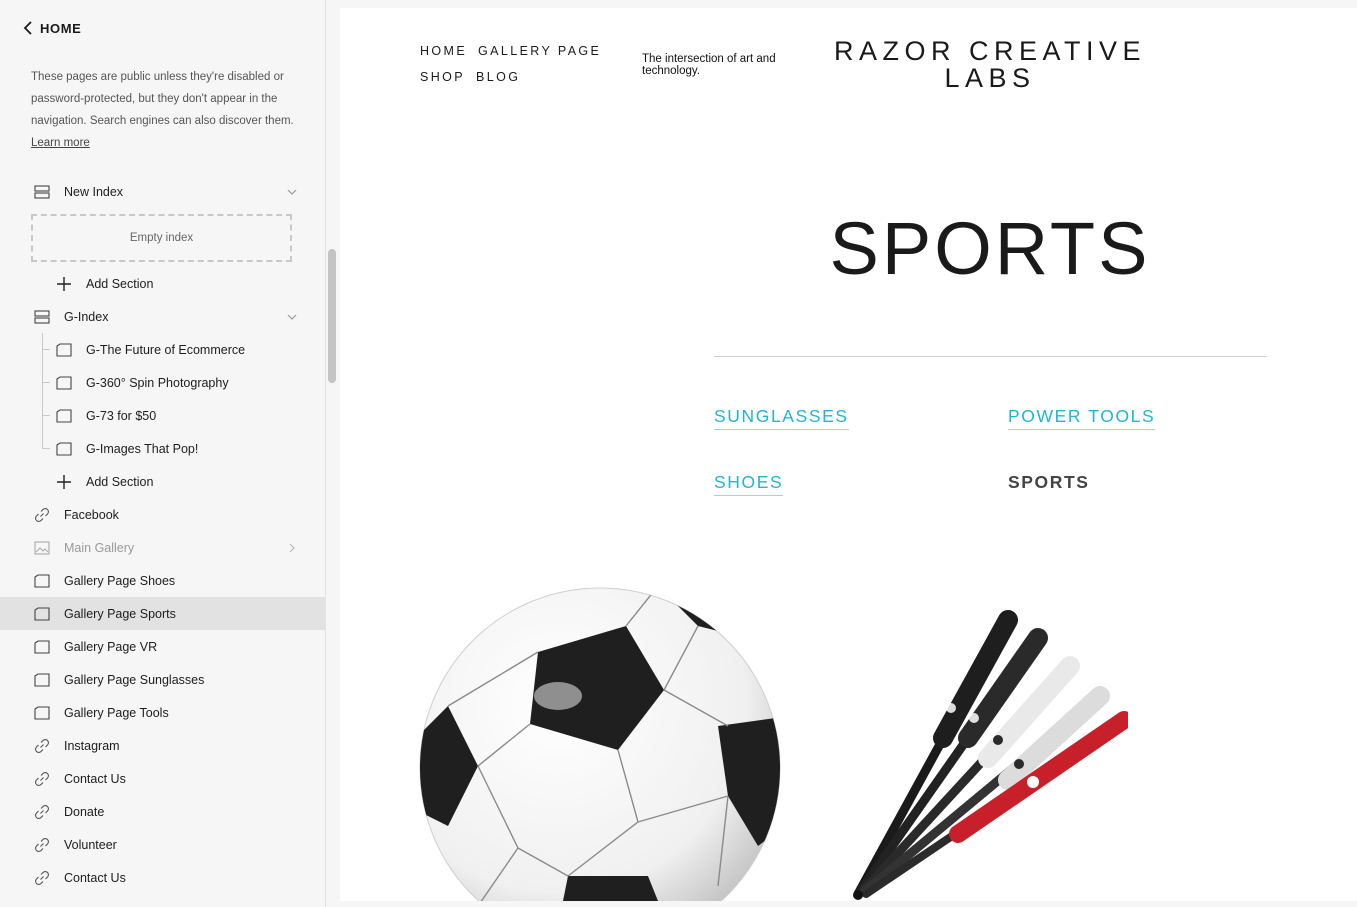  What do you see at coordinates (161, 238) in the screenshot?
I see `empty-index-placeholder: Empty index` at bounding box center [161, 238].